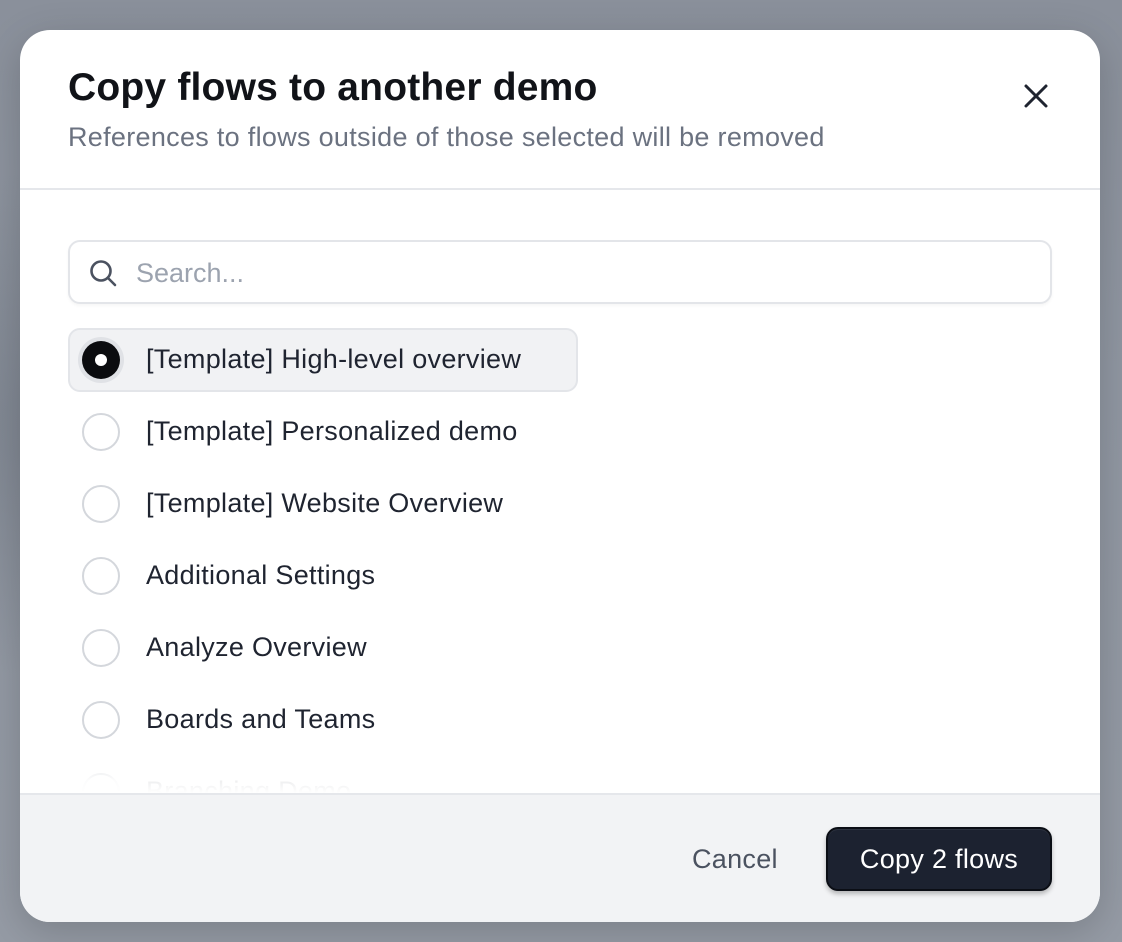  What do you see at coordinates (261, 575) in the screenshot?
I see `flow-option-label: Additional Settings` at bounding box center [261, 575].